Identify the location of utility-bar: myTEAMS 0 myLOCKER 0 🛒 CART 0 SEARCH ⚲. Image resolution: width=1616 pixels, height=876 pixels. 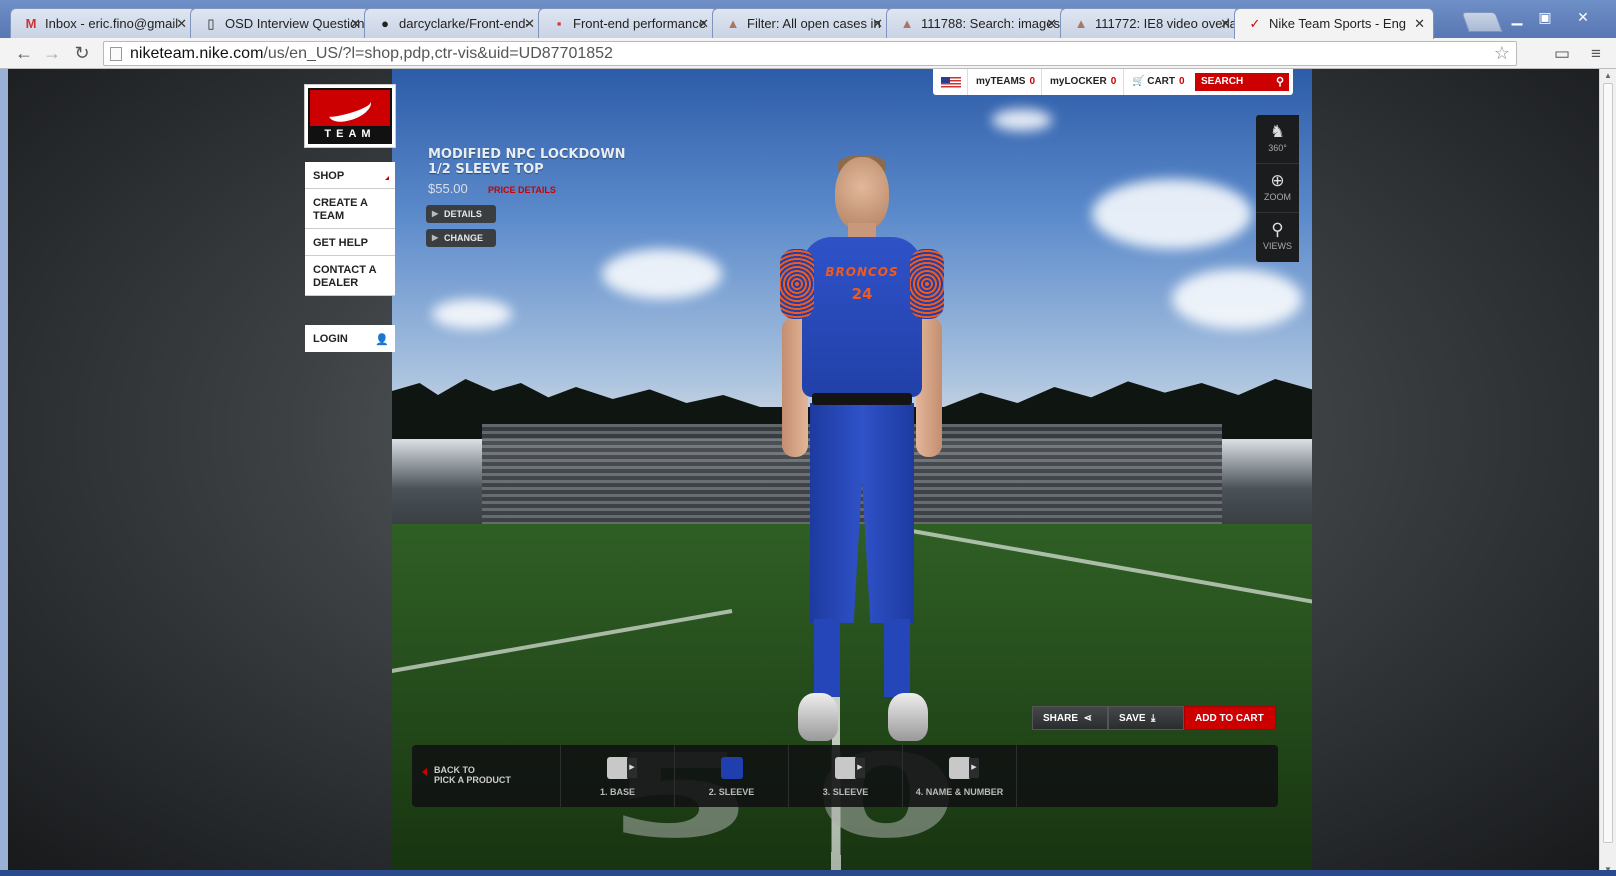
(1113, 82).